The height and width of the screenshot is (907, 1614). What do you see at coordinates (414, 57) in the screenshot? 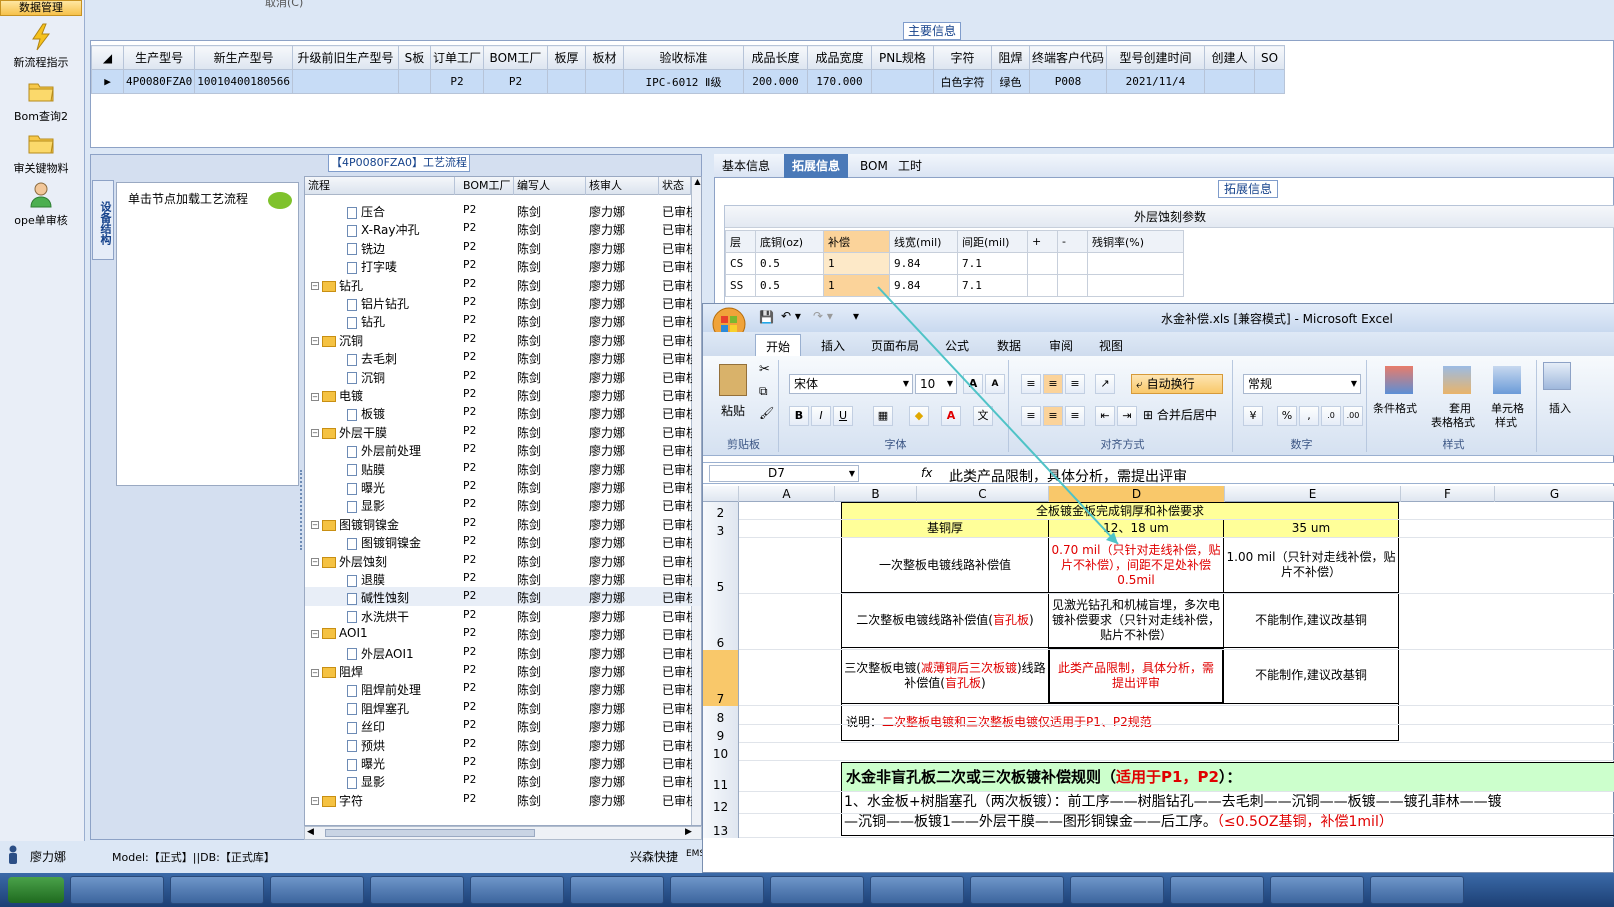
I see `main-col-header: S板` at bounding box center [414, 57].